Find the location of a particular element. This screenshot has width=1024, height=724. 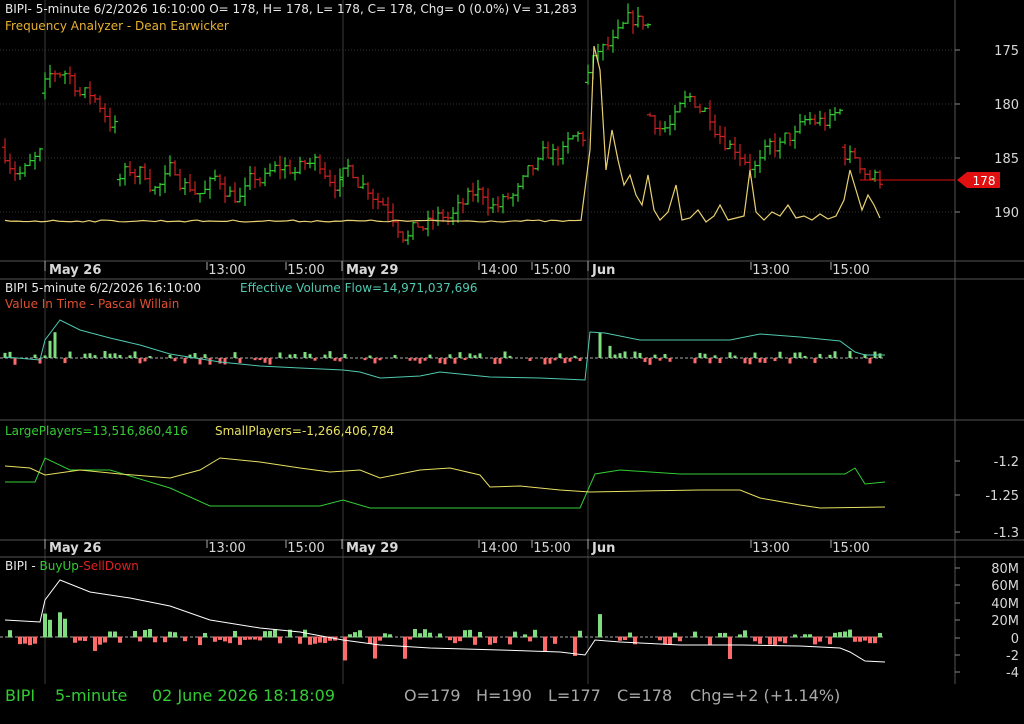

buyup-selldown-header: BIPI - BuyUp-SellDown is located at coordinates (72, 566).